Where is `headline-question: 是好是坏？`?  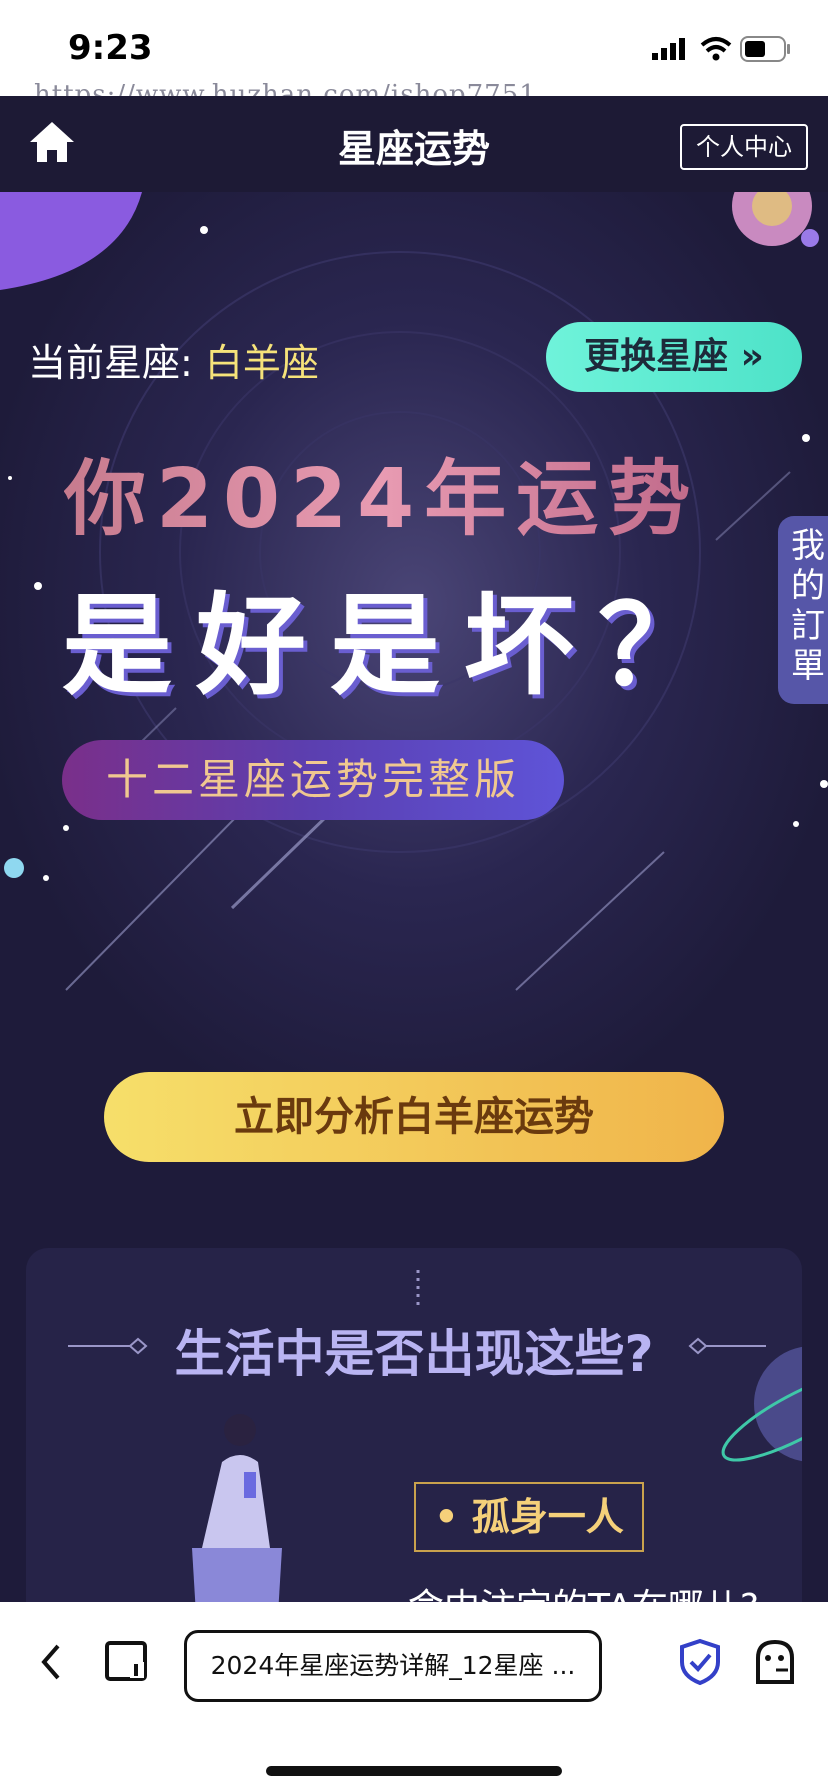 headline-question: 是好是坏？ is located at coordinates (397, 646).